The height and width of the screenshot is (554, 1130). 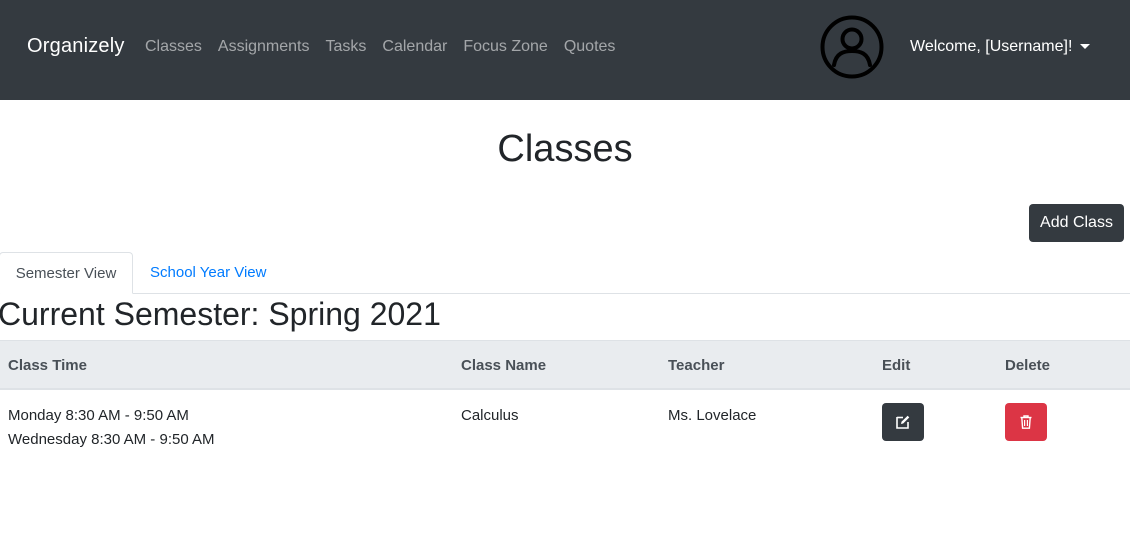 What do you see at coordinates (66, 273) in the screenshot?
I see `tab-semester-view: Semester View` at bounding box center [66, 273].